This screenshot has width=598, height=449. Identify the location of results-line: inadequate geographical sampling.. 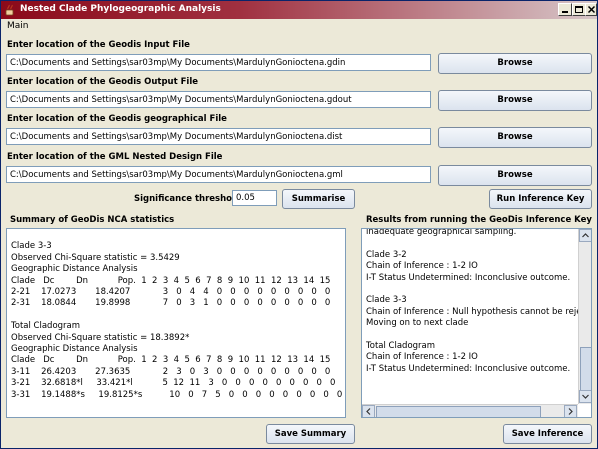
(441, 232).